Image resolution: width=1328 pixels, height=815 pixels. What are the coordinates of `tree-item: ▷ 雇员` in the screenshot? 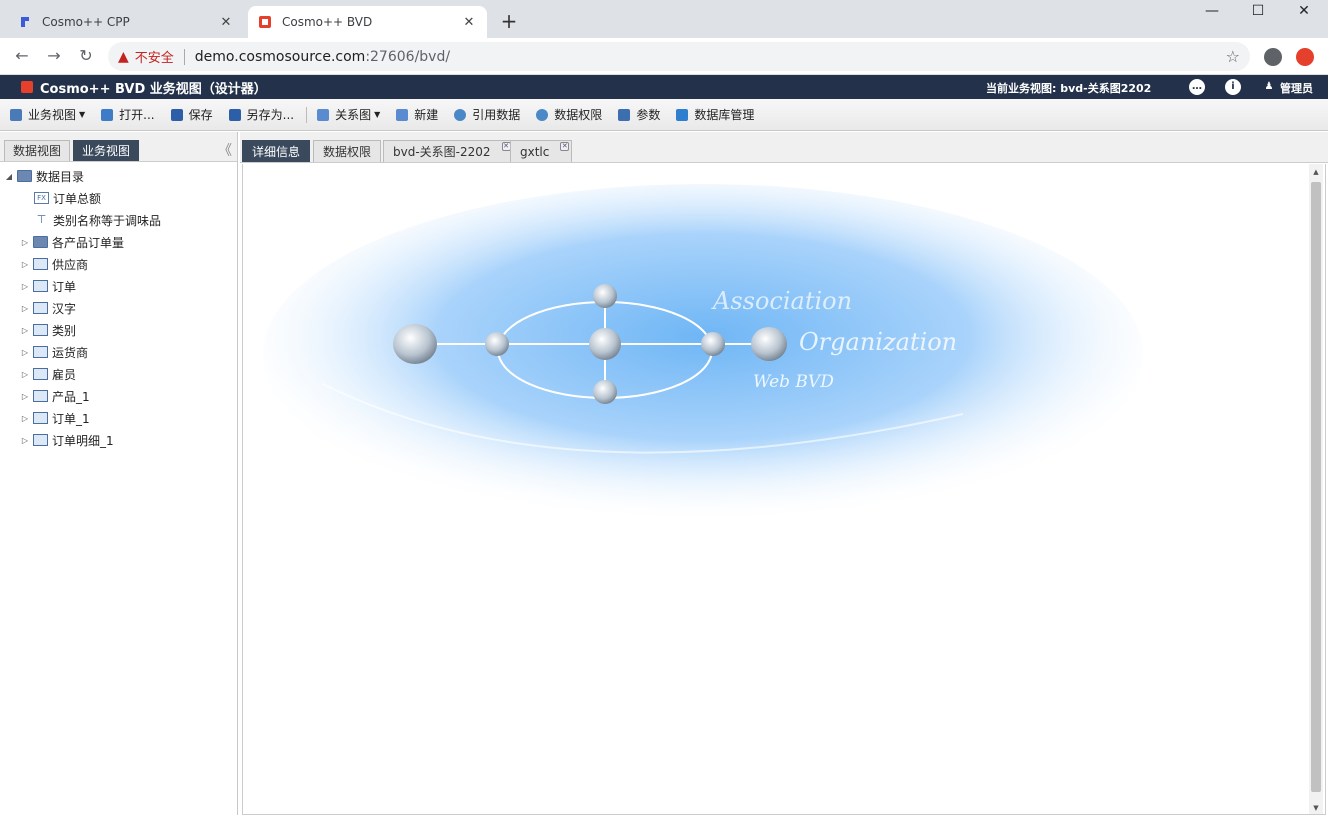 It's located at (118, 374).